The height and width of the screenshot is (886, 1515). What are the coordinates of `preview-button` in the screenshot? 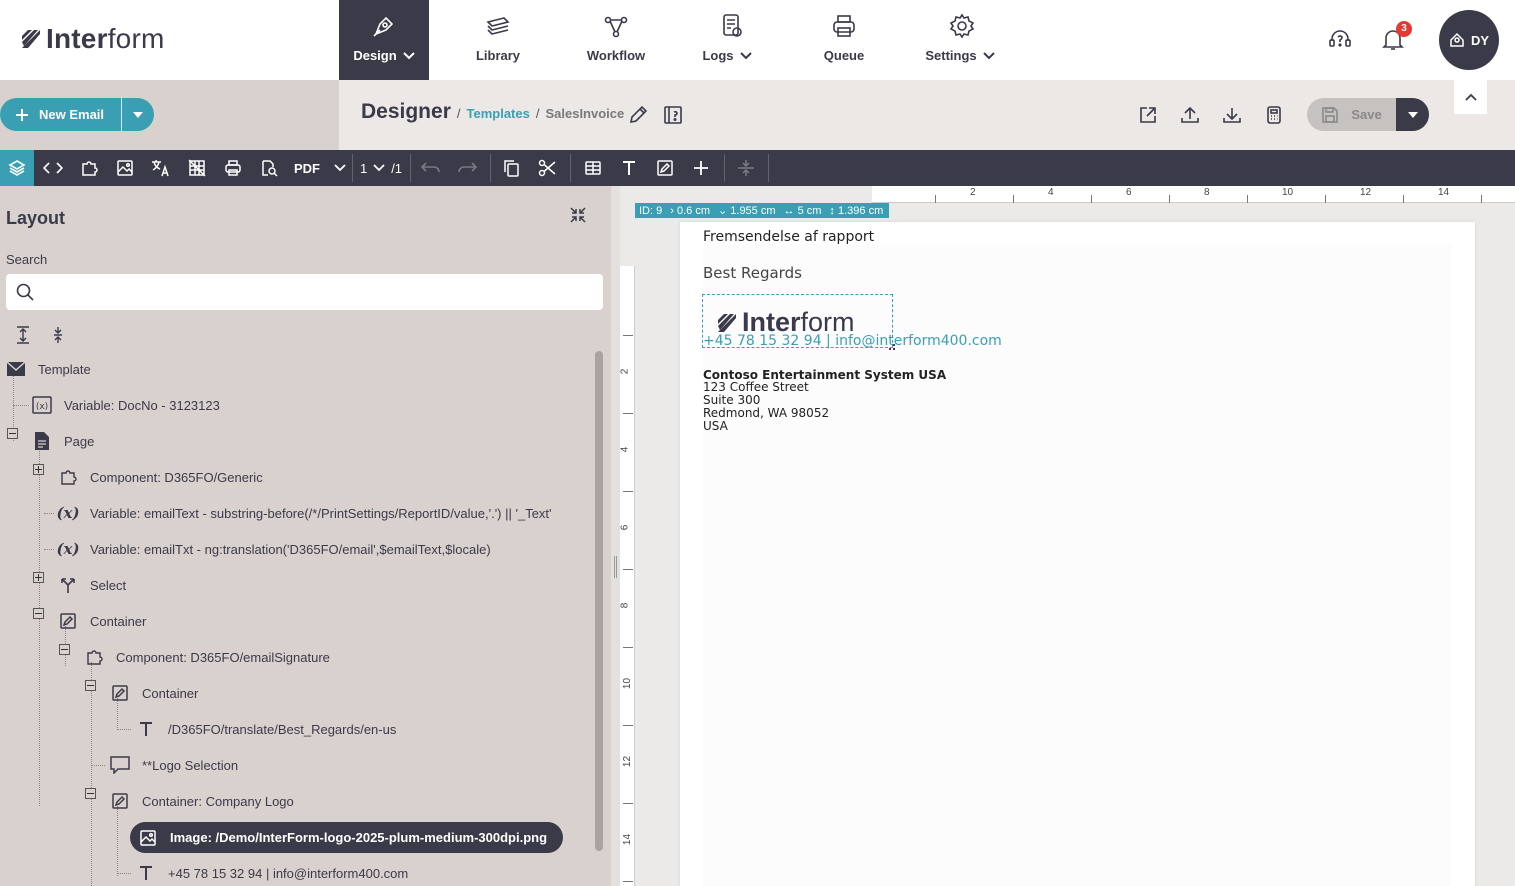 It's located at (269, 168).